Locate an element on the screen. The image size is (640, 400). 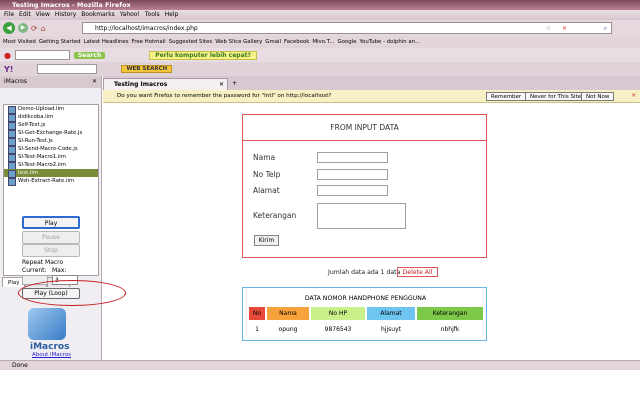
data-count: Jumlah data ada 1 data is located at coordinates (364, 272).